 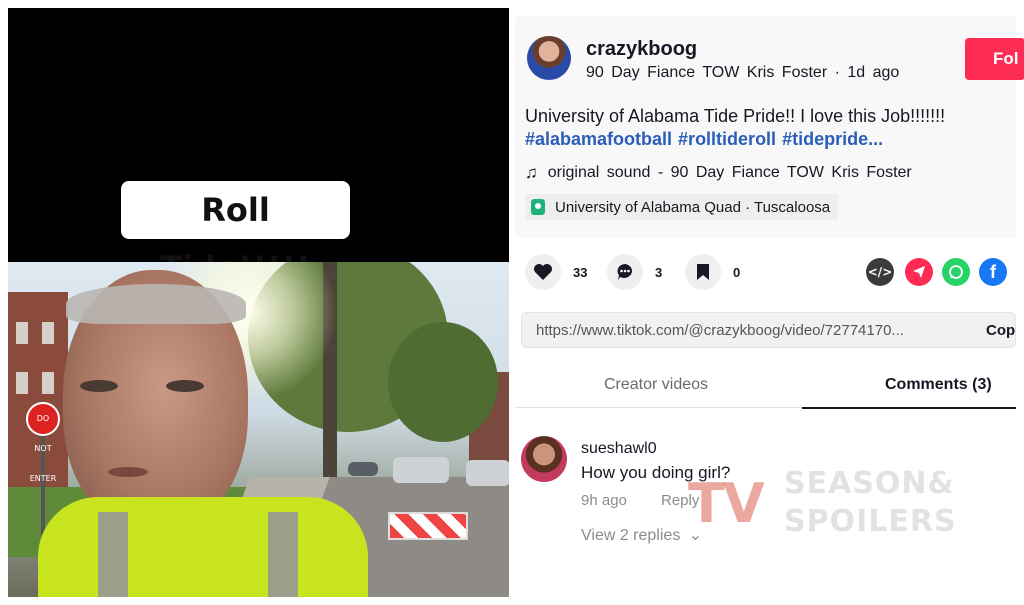 I want to click on author-username: crazykboog, so click(x=641, y=49).